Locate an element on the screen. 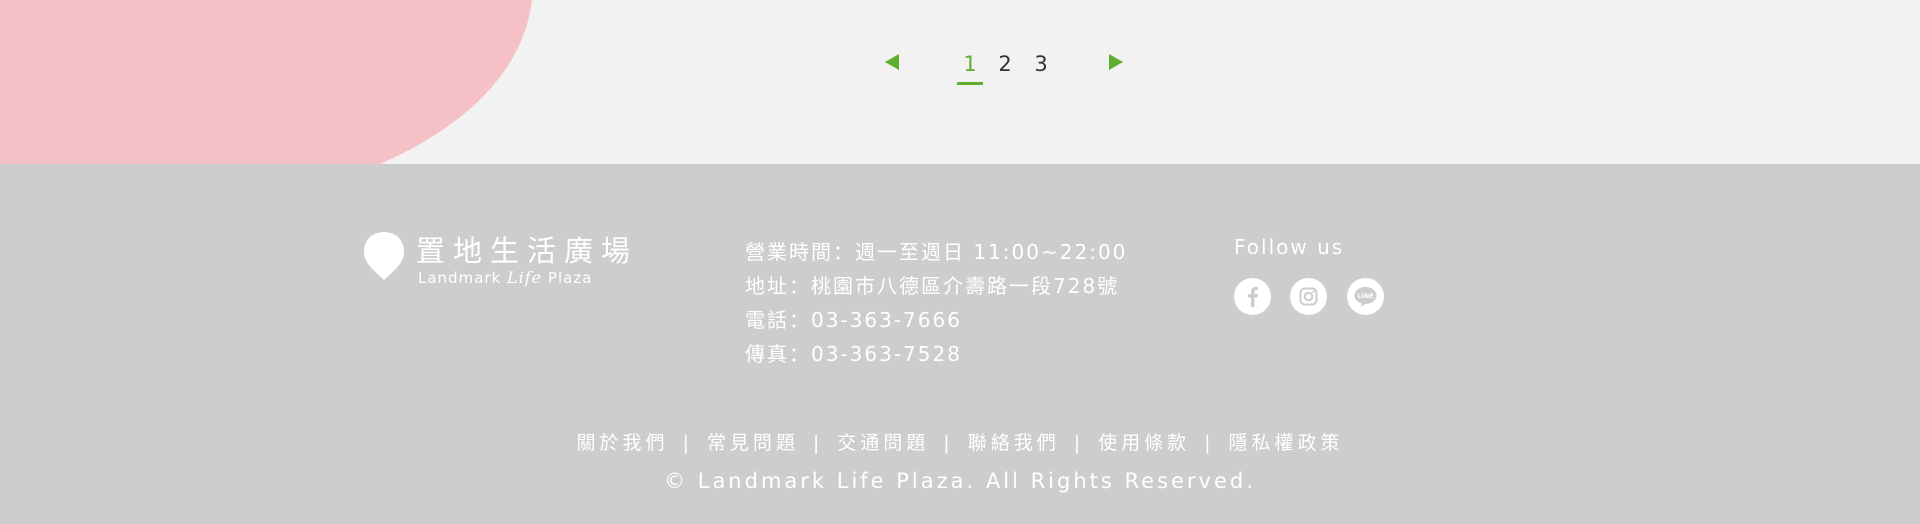  current-page-indicator is located at coordinates (970, 83).